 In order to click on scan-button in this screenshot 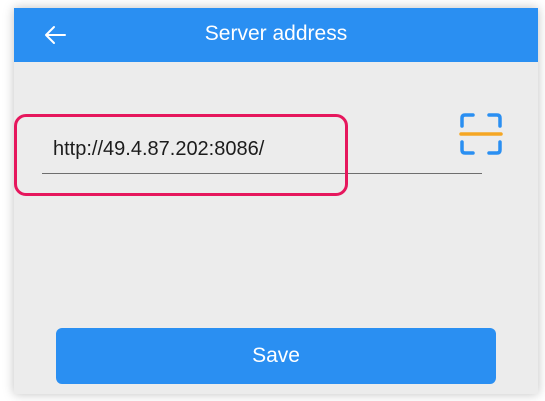, I will do `click(481, 134)`.